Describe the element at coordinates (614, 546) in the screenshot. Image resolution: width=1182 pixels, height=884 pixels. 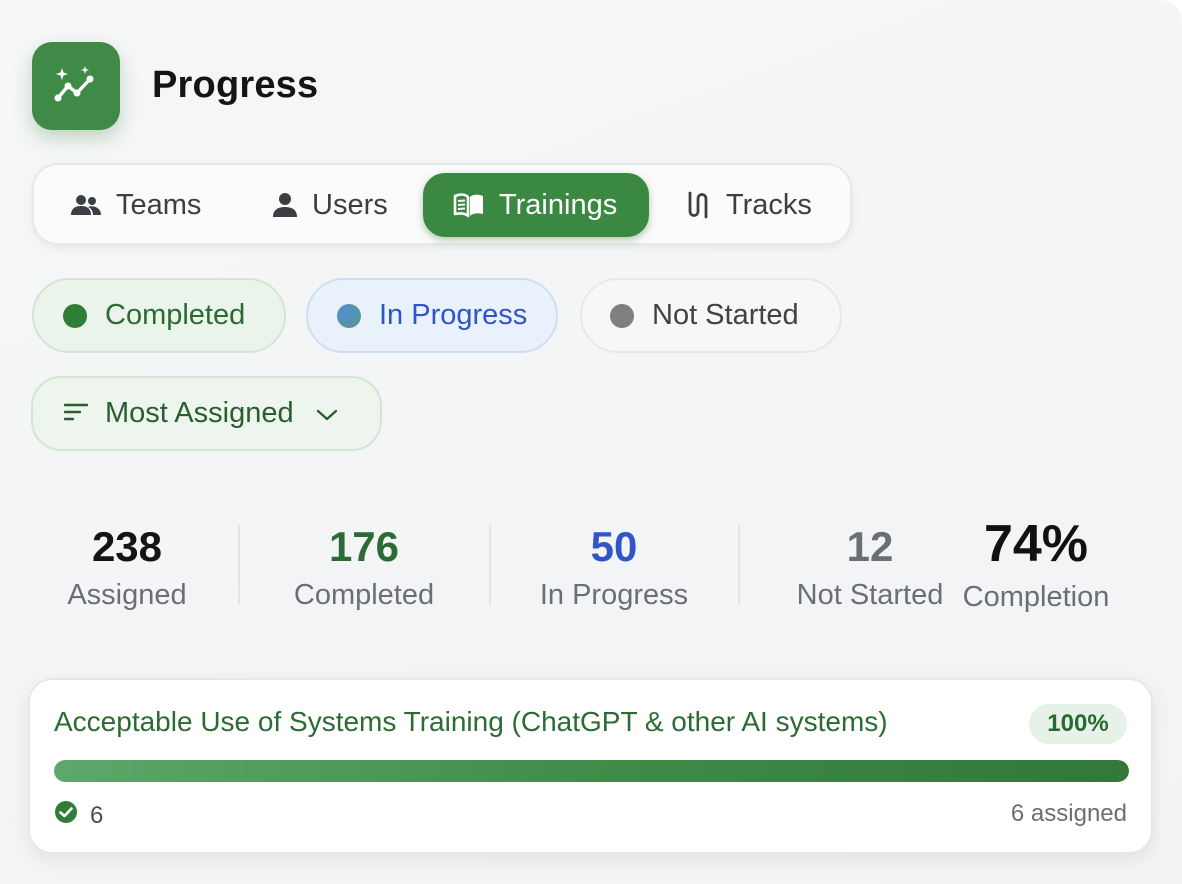
I see `stat-value: 50` at that location.